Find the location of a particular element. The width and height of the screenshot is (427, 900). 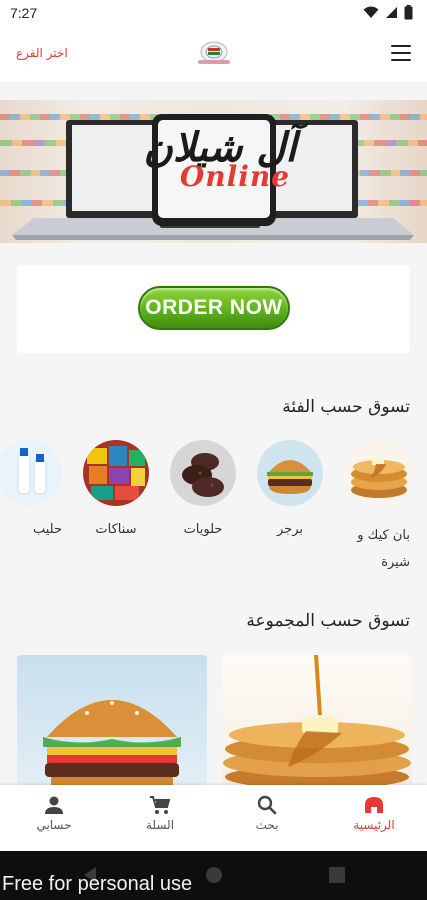

watermark-text: Free for personal use is located at coordinates (97, 884).